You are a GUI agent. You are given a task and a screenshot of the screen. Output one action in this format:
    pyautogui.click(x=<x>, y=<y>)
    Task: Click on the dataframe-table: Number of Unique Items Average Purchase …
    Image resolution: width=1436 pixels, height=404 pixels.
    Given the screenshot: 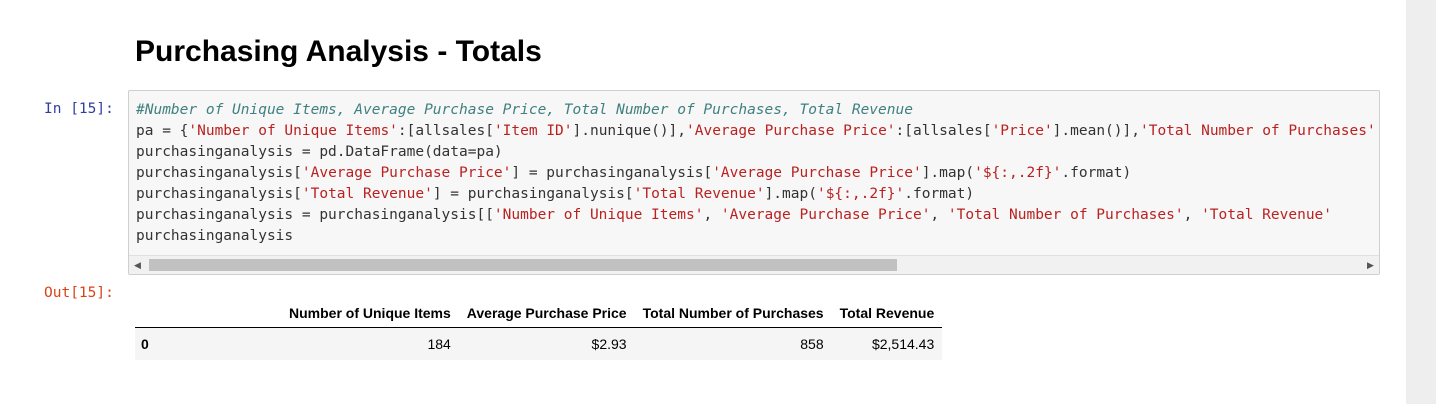 What is the action you would take?
    pyautogui.click(x=539, y=329)
    